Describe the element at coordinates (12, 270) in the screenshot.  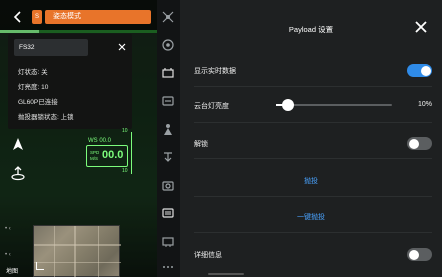
I see `map-label: 地图` at that location.